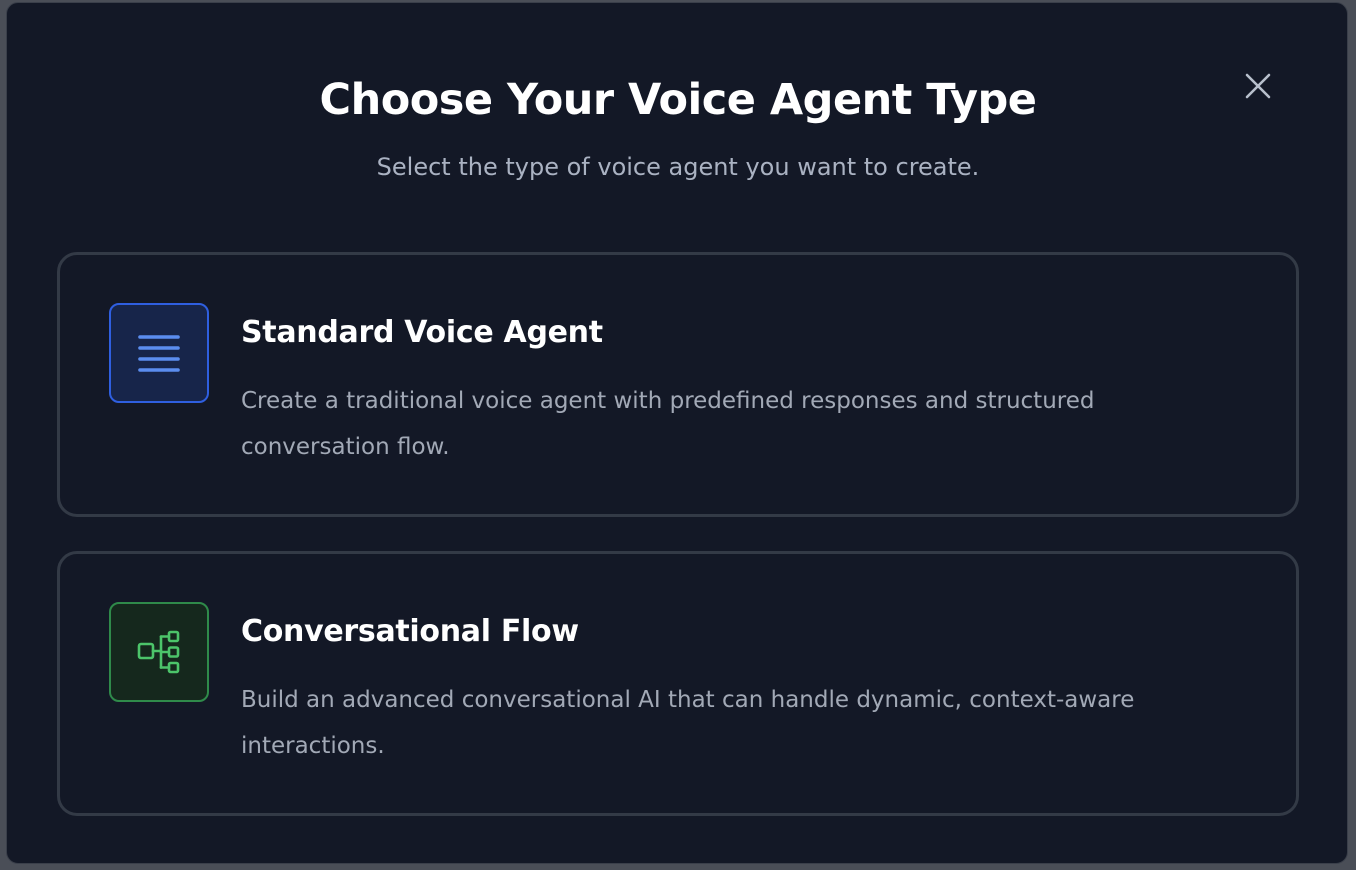  I want to click on option-title: Standard Voice Agent, so click(422, 332).